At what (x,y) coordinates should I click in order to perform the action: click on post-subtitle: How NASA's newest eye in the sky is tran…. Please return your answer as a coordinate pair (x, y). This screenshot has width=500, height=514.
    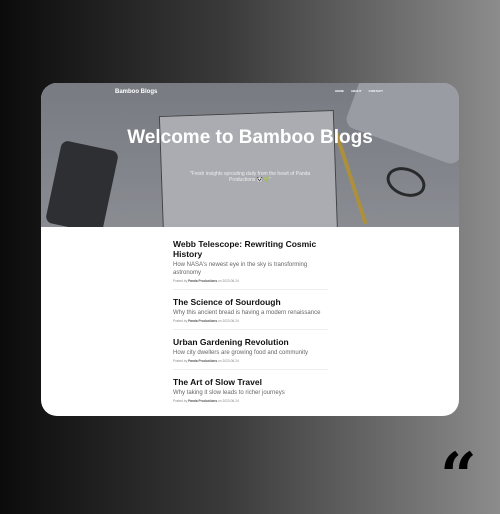
    Looking at the image, I should click on (240, 269).